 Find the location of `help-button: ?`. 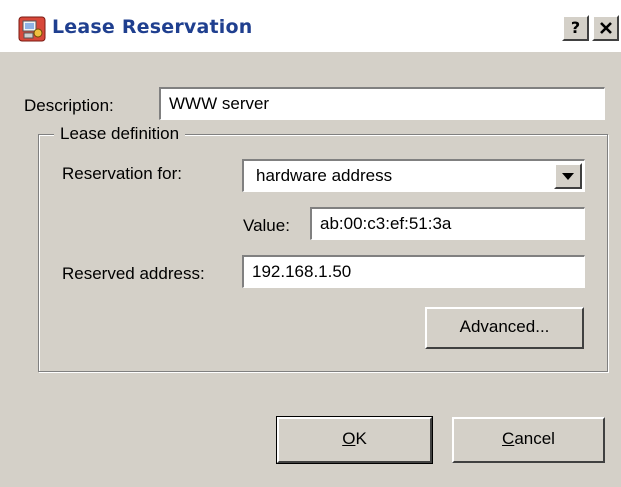

help-button: ? is located at coordinates (575, 28).